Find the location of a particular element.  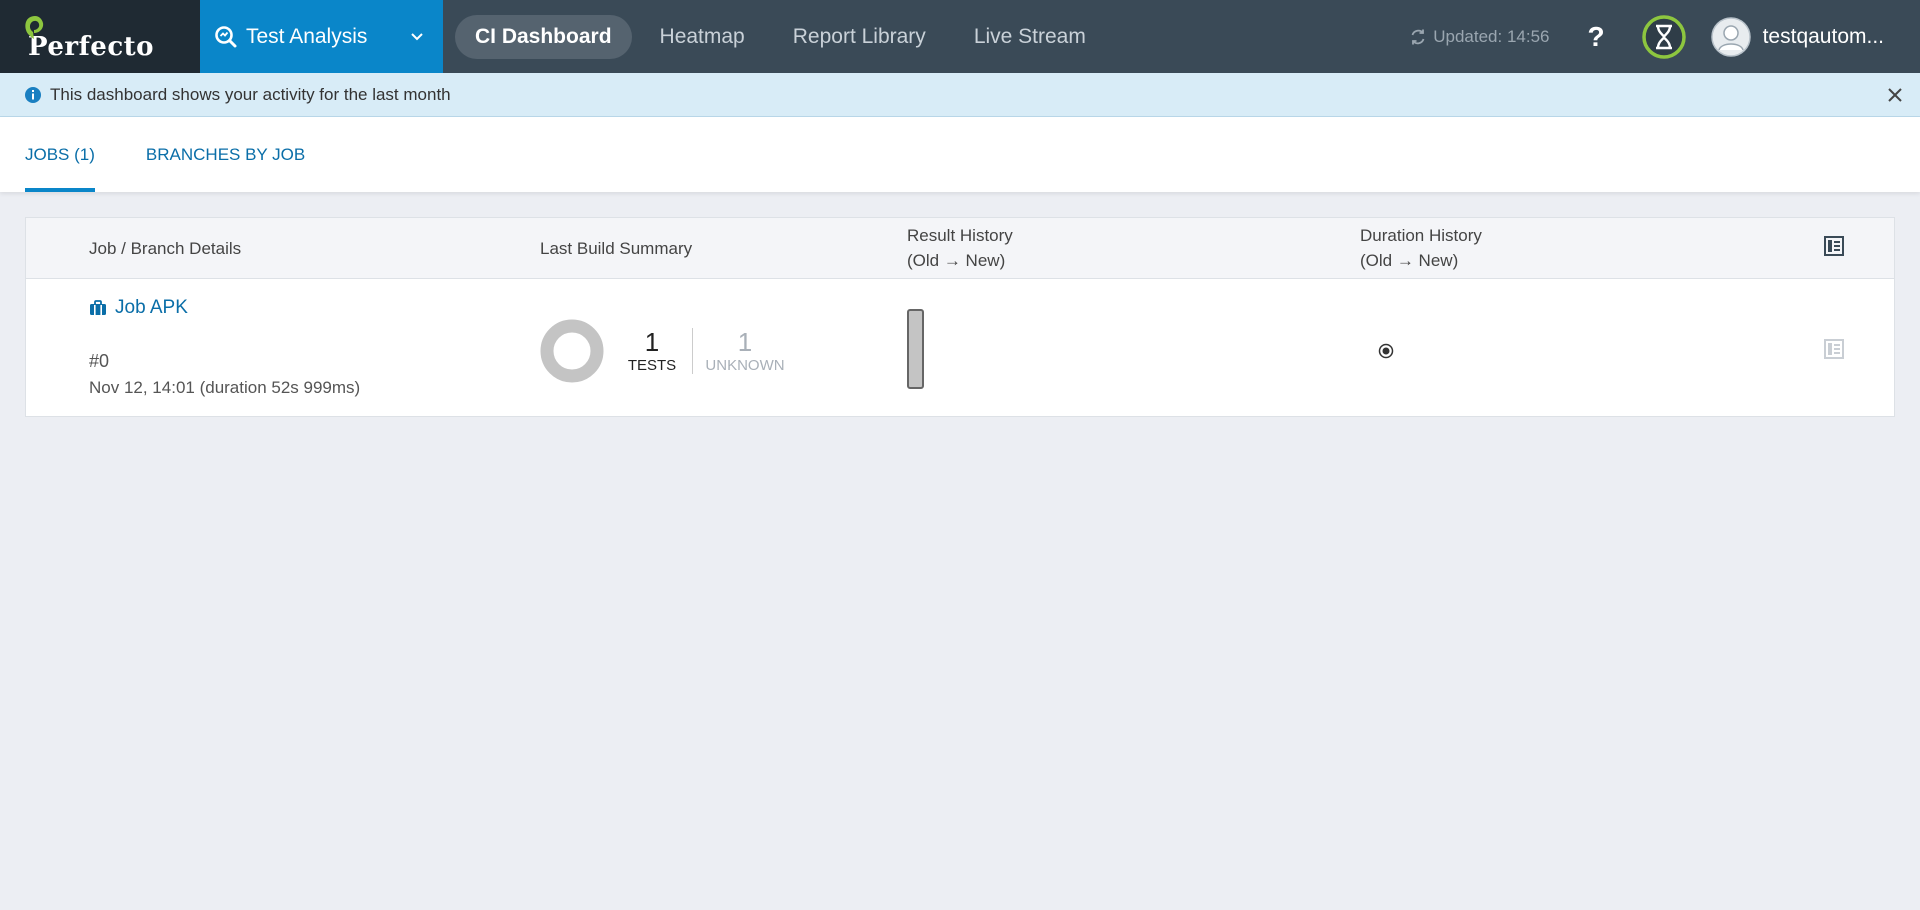

view-subtabs: JOBS (1) BRANCHES BY JOB is located at coordinates (960, 154).